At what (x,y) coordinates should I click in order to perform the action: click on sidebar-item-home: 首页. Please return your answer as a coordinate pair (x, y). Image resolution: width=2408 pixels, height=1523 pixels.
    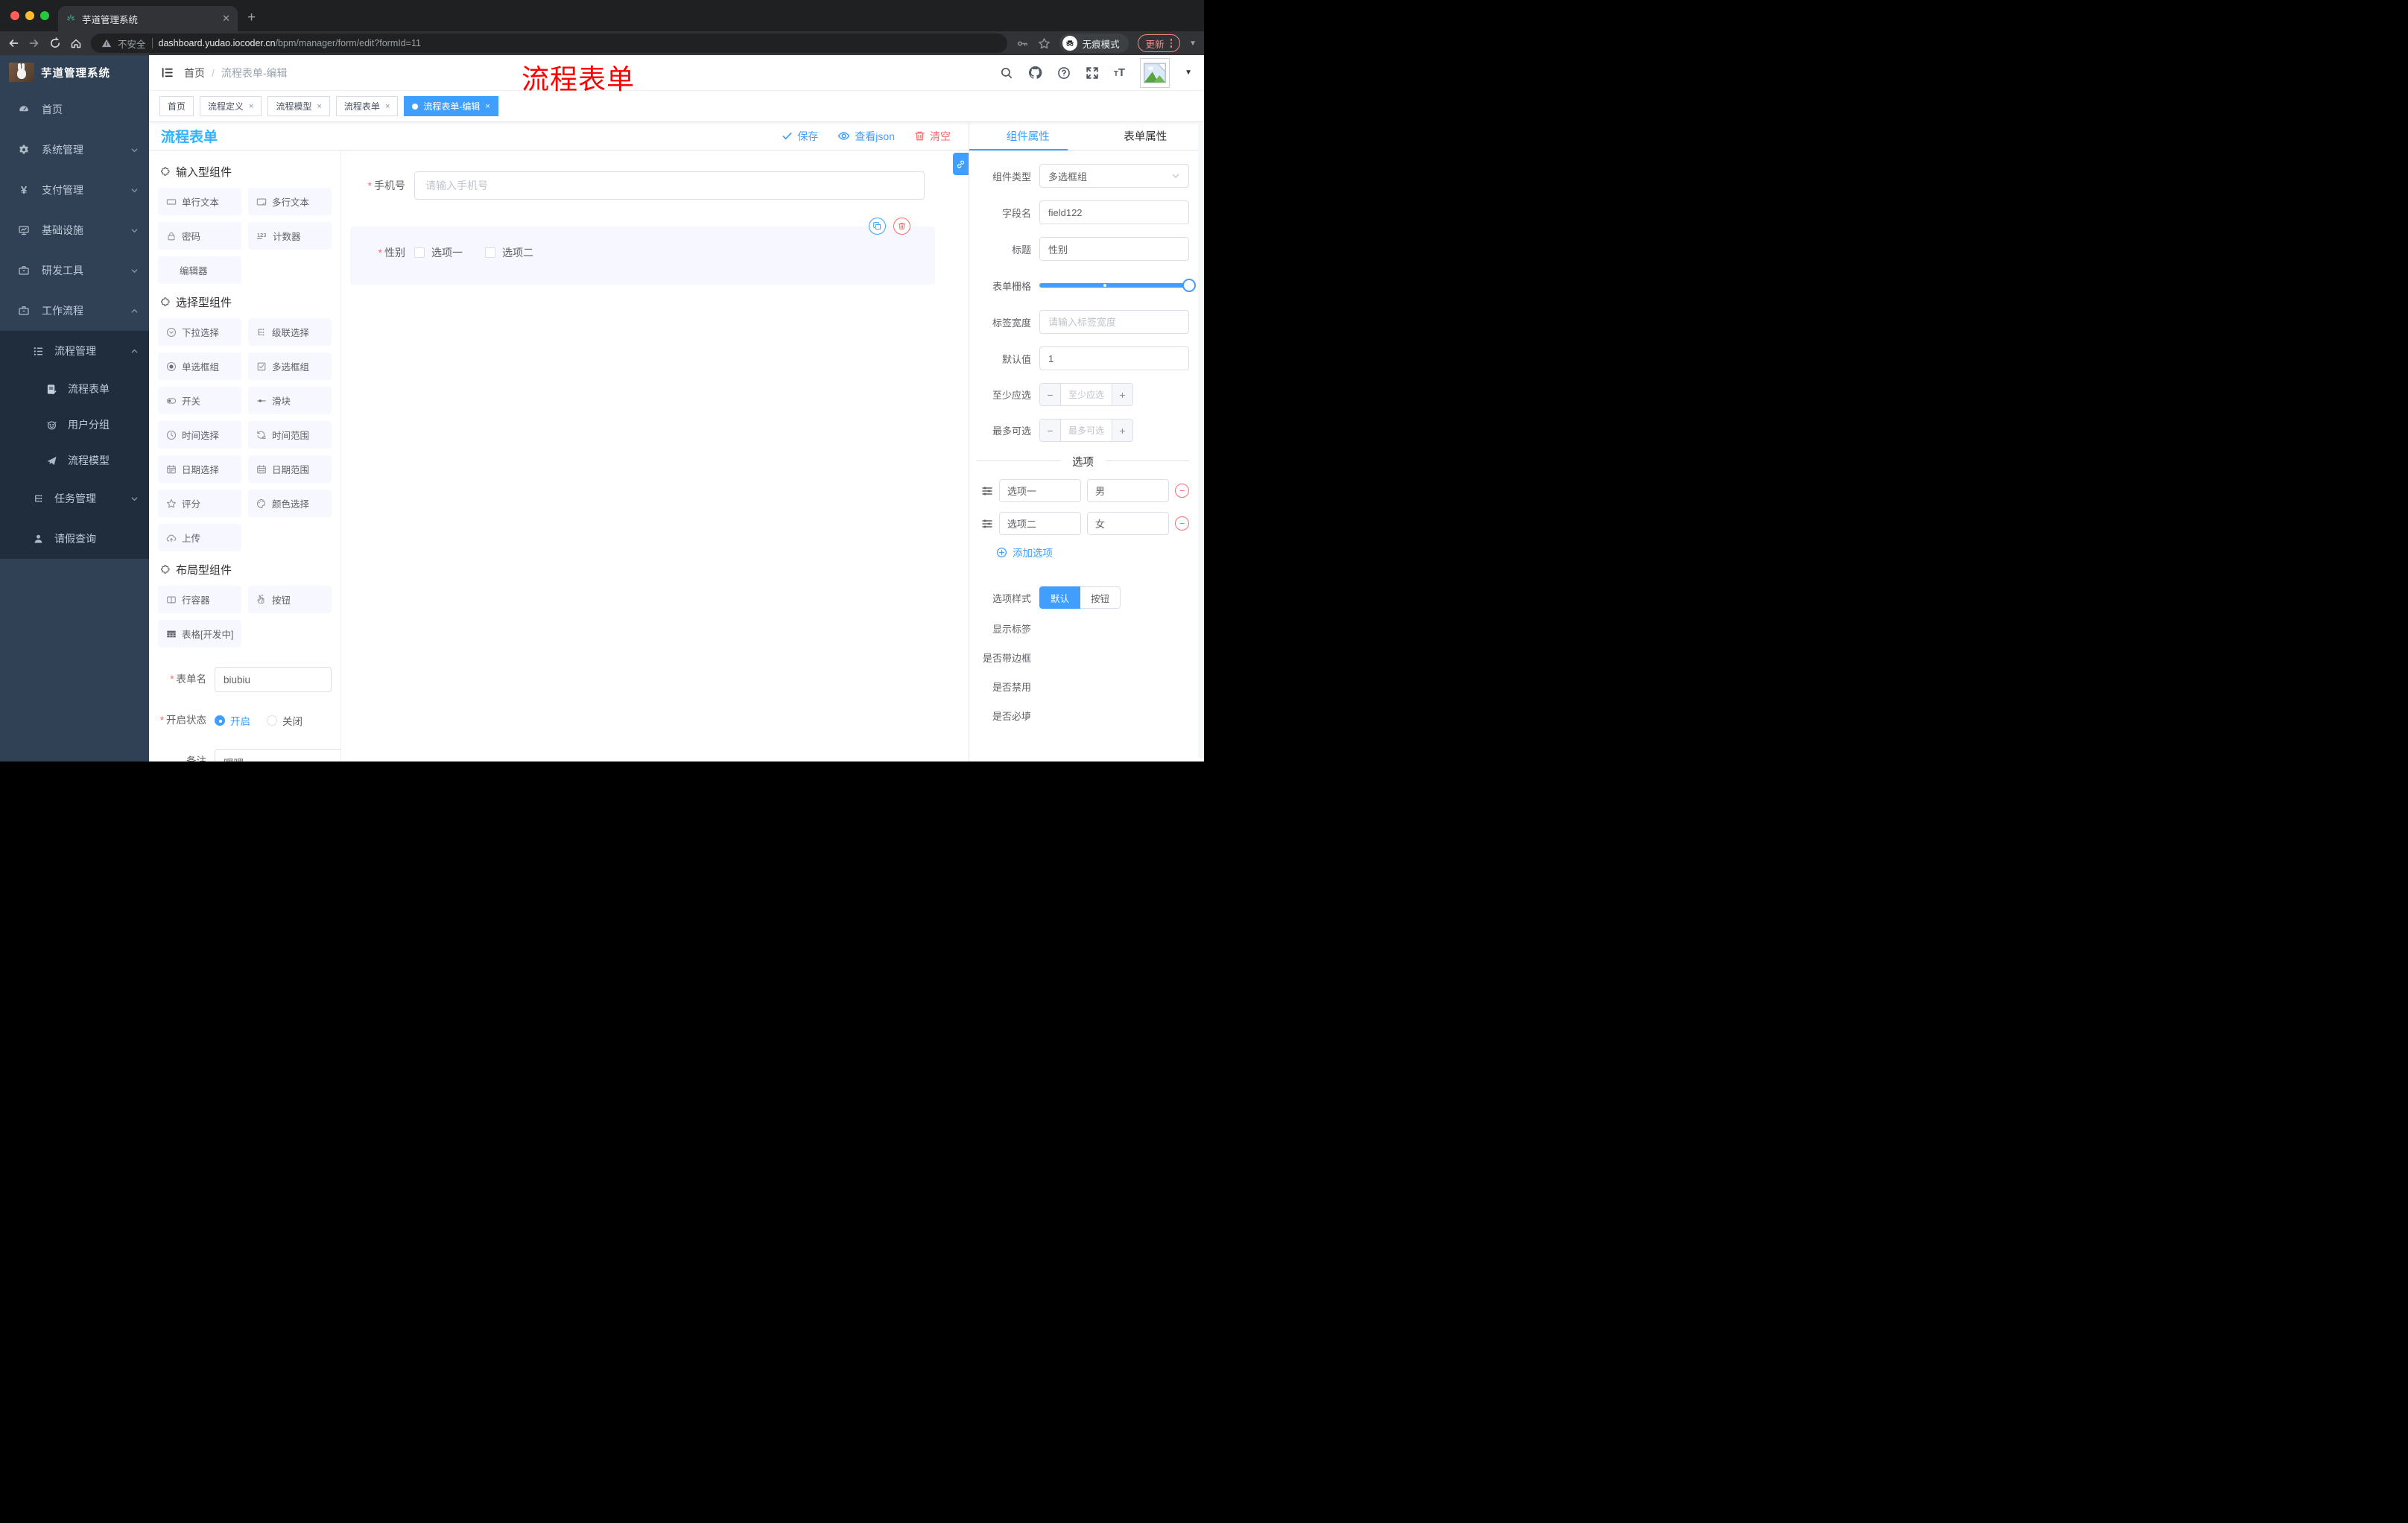
    Looking at the image, I should click on (74, 110).